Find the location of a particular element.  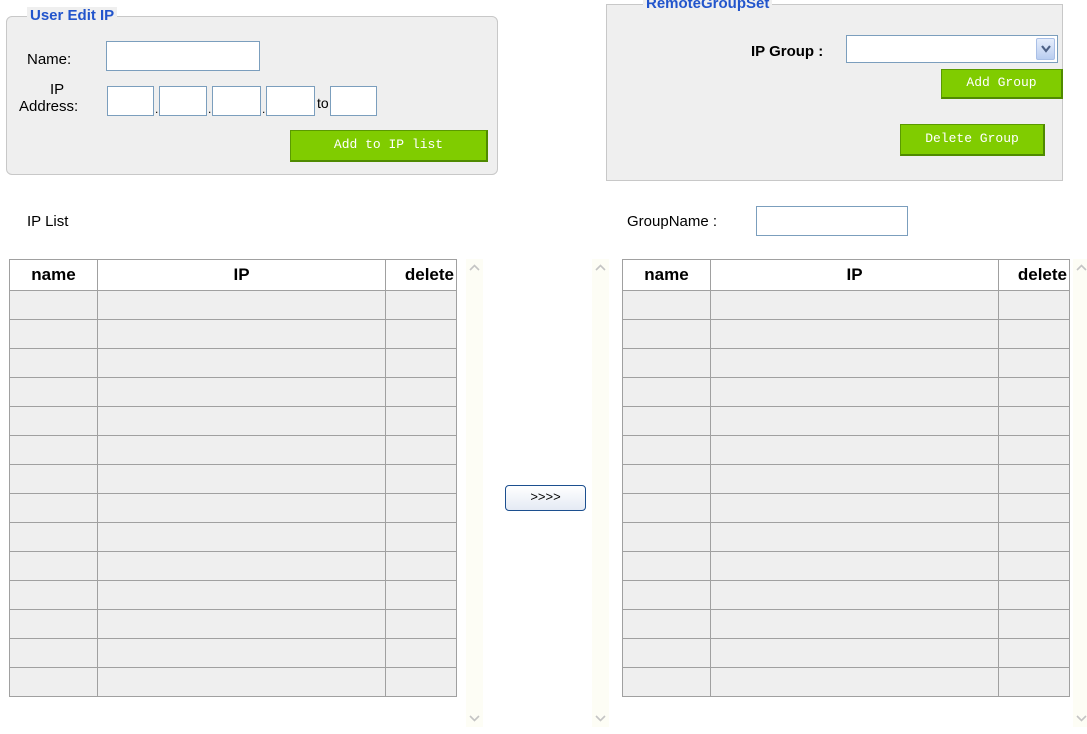

chevron-down-icon is located at coordinates (1045, 49).